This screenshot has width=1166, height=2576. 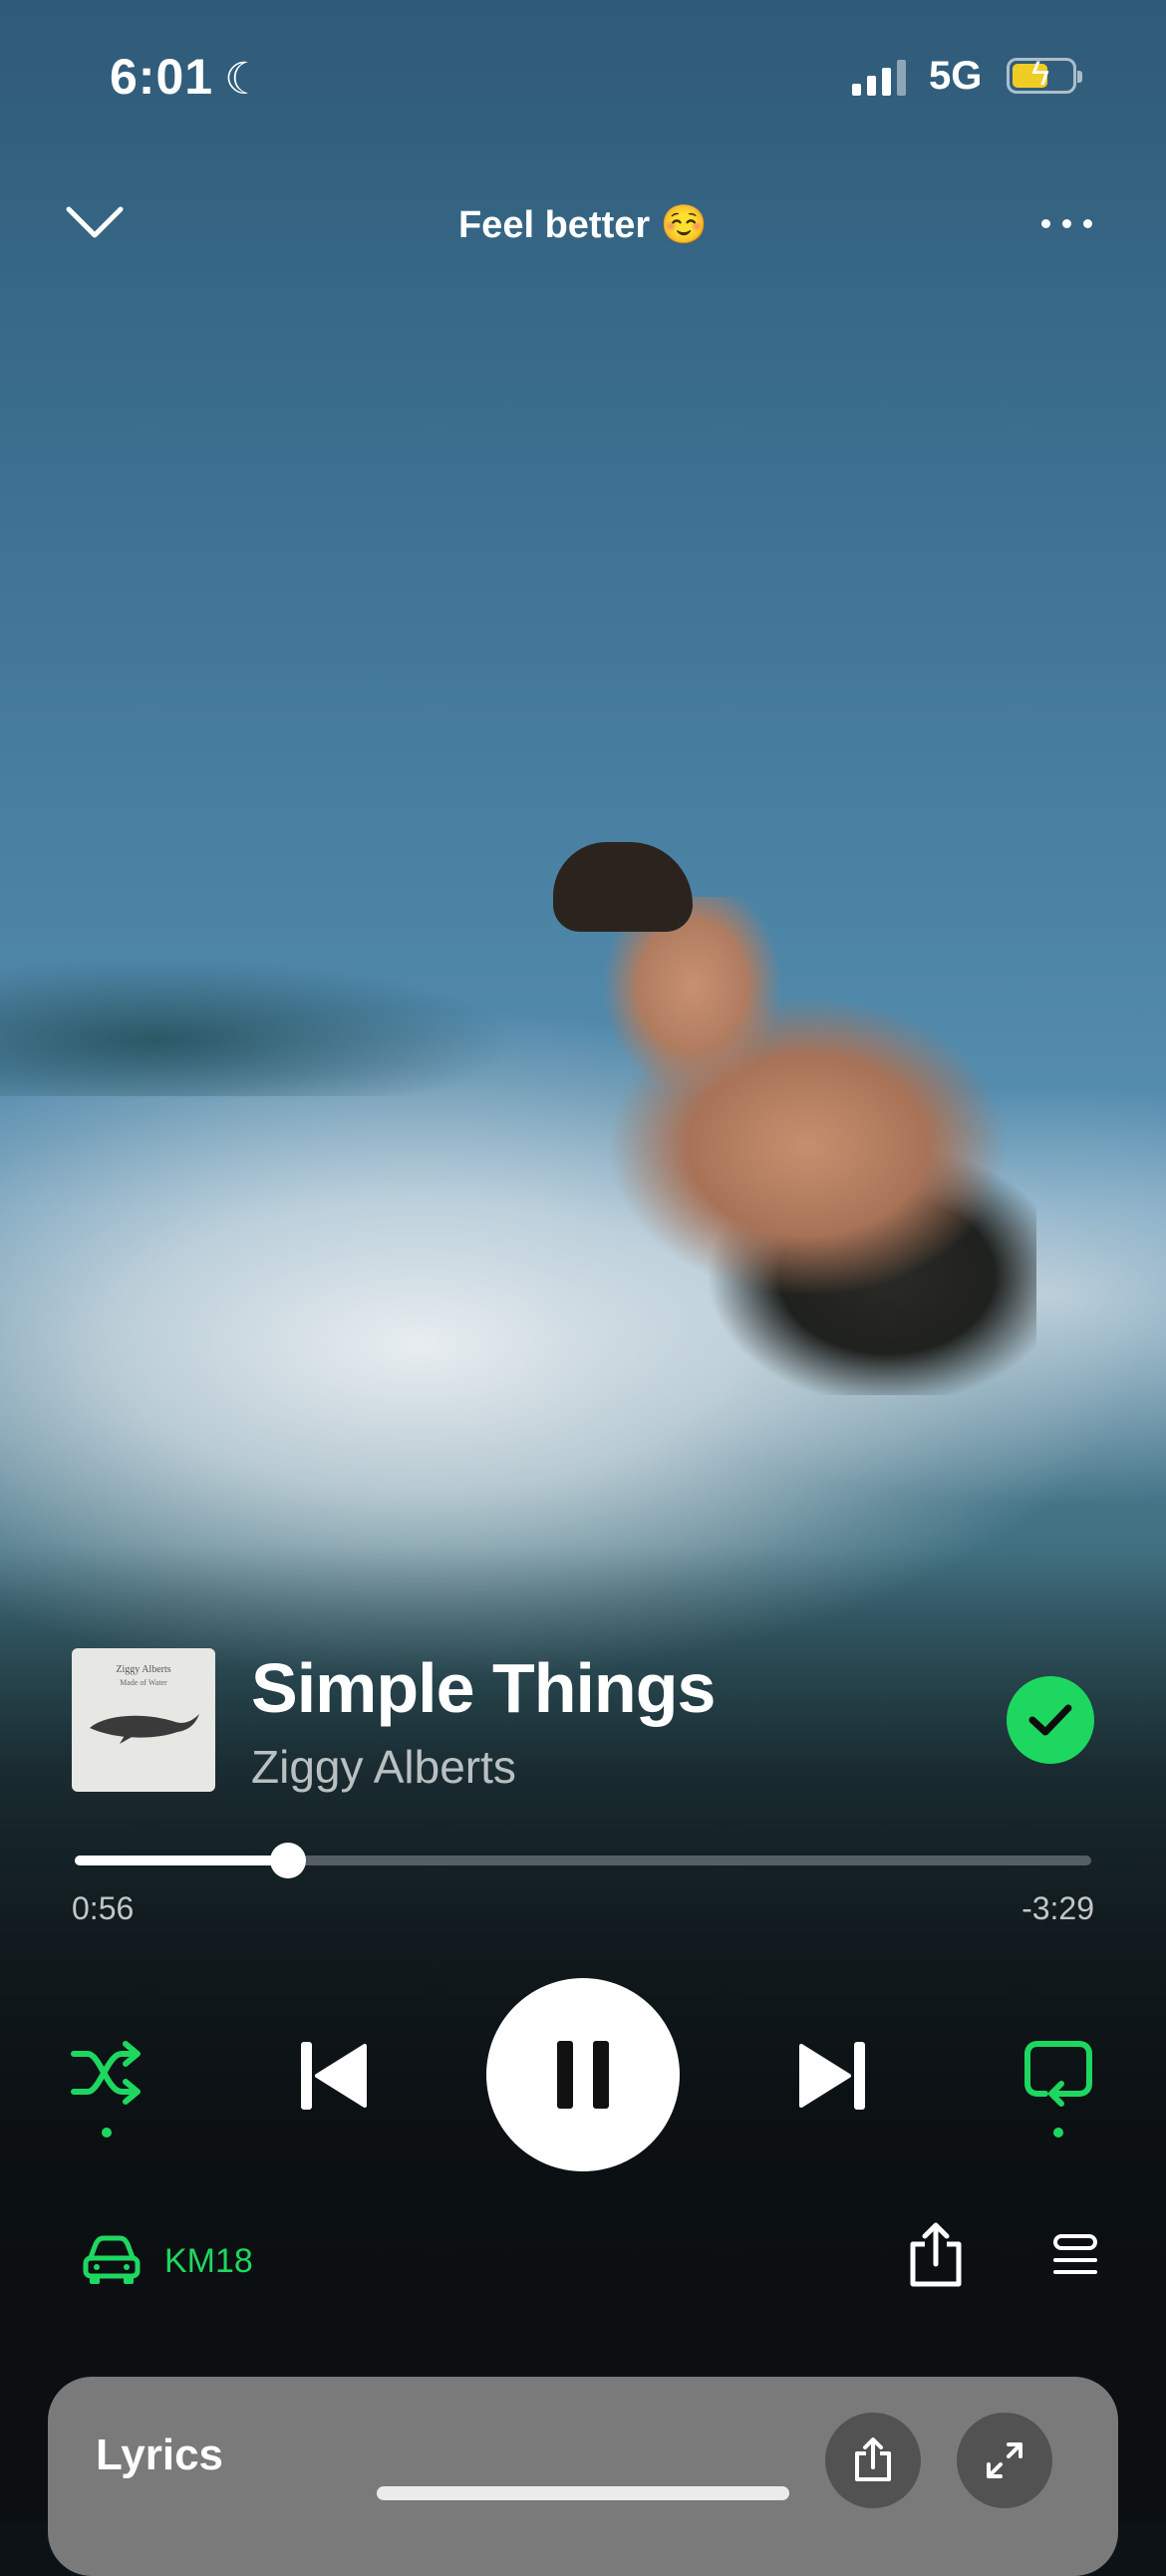 What do you see at coordinates (160, 2455) in the screenshot?
I see `lyrics-label: Lyrics` at bounding box center [160, 2455].